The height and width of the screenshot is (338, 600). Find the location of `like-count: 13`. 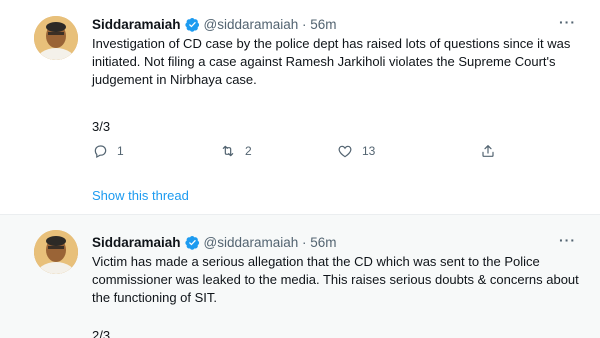

like-count: 13 is located at coordinates (369, 151).